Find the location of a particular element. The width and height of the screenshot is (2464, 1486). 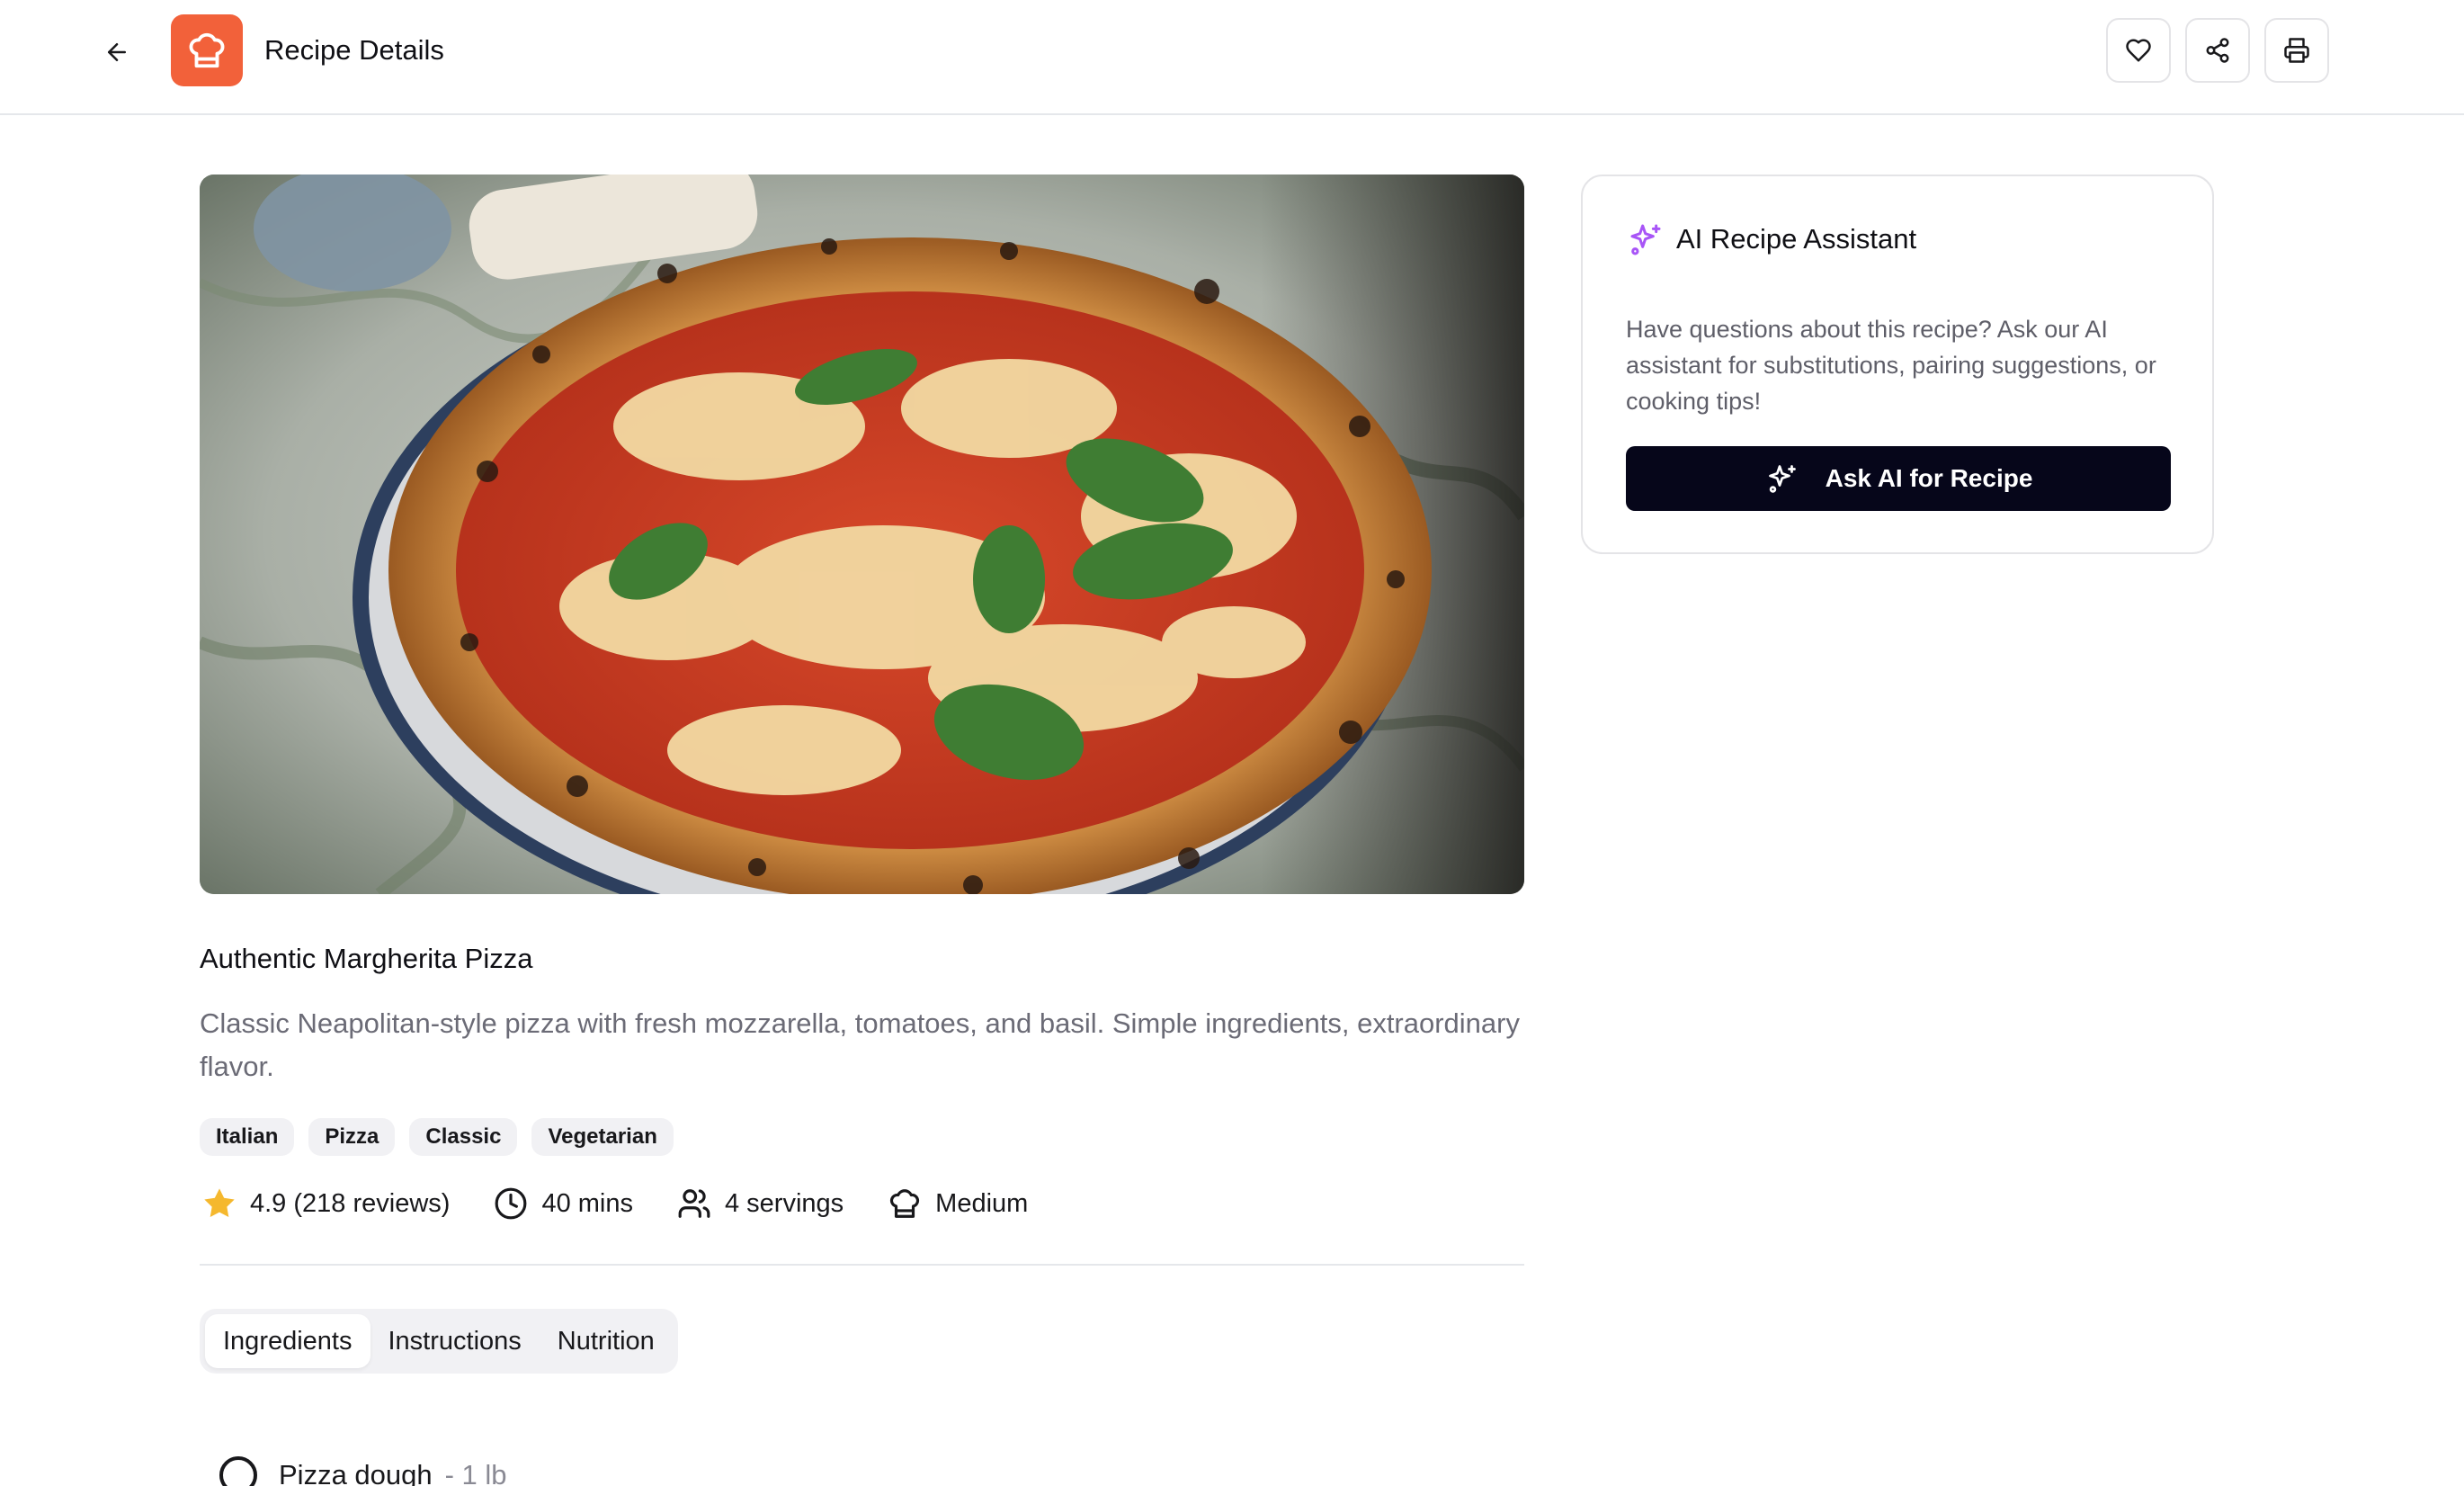

print-button is located at coordinates (2297, 50).